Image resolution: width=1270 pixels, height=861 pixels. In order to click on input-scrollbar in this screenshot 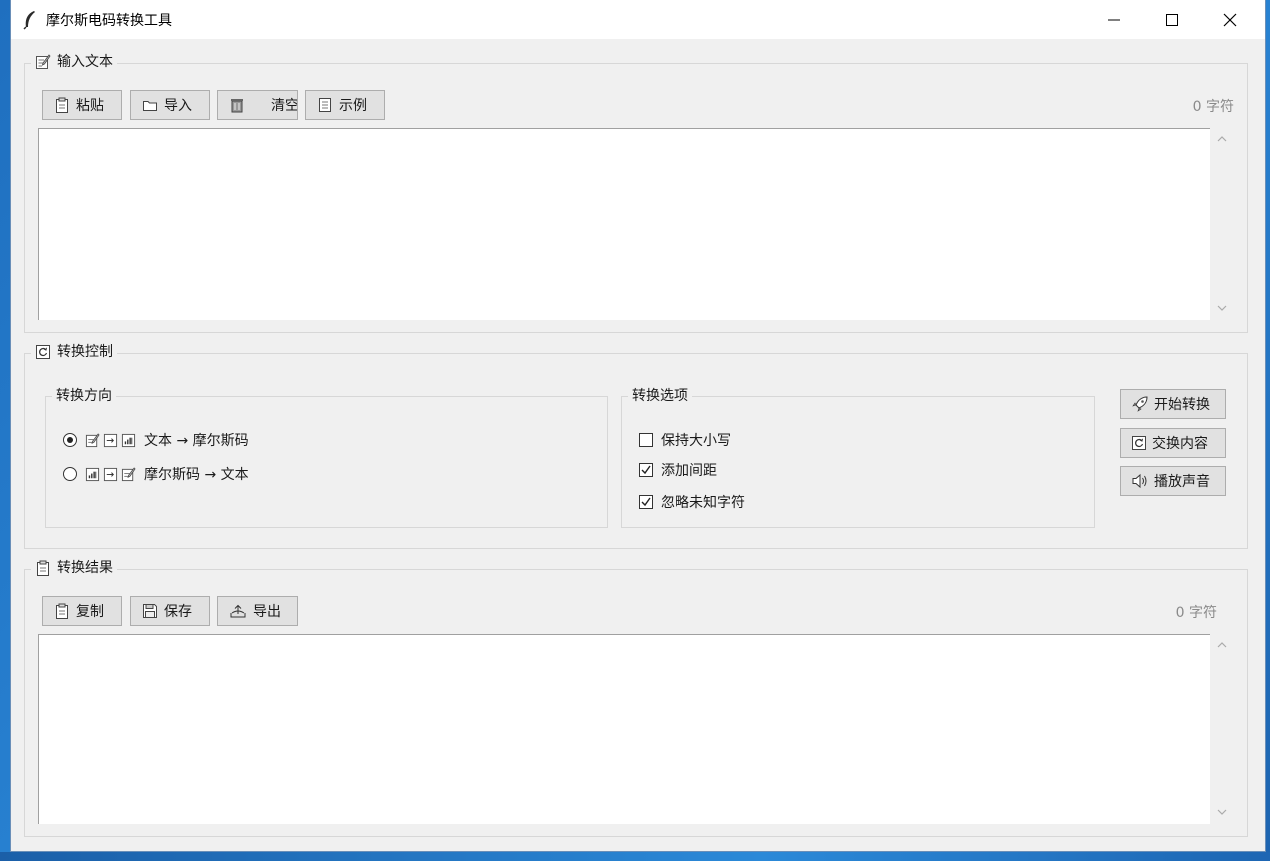, I will do `click(1222, 224)`.